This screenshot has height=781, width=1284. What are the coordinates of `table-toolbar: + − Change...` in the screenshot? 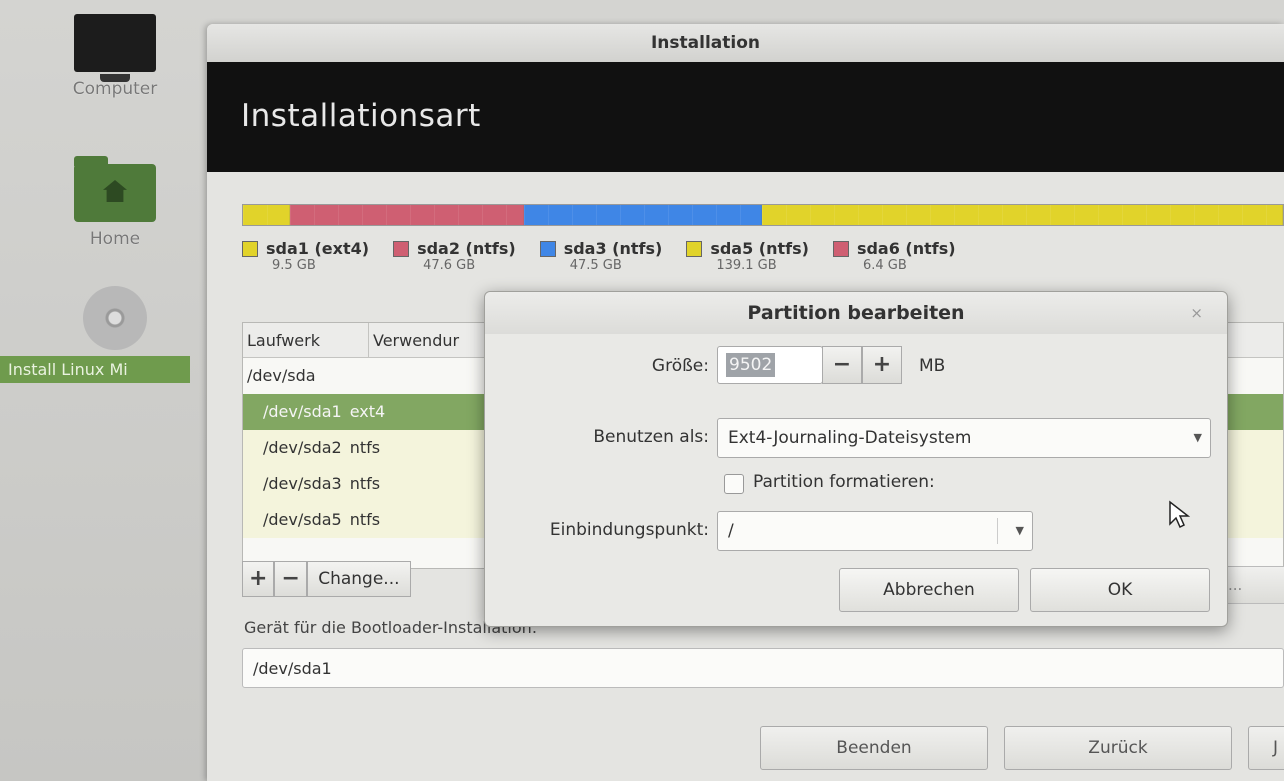 It's located at (326, 579).